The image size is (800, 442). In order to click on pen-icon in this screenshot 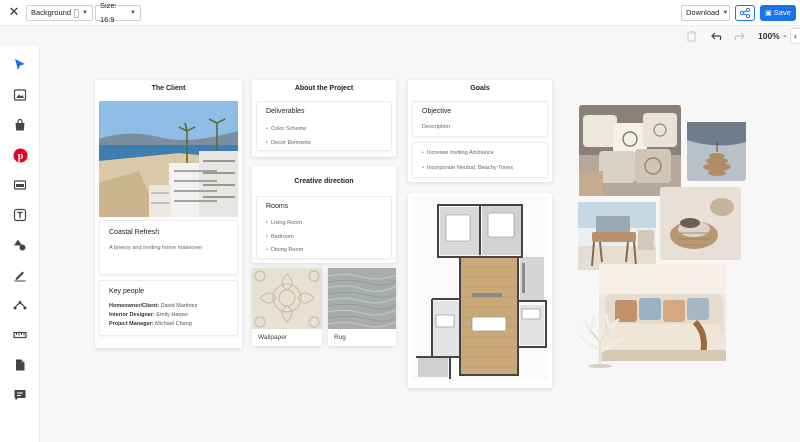, I will do `click(20, 276)`.